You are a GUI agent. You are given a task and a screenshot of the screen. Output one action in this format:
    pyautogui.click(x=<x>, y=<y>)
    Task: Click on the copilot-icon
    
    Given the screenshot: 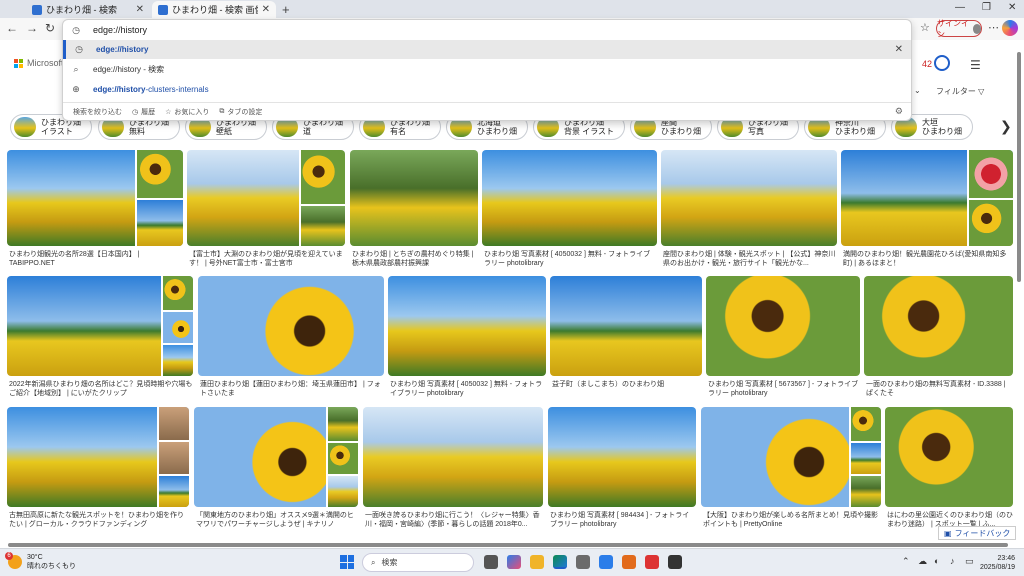 What is the action you would take?
    pyautogui.click(x=1010, y=28)
    